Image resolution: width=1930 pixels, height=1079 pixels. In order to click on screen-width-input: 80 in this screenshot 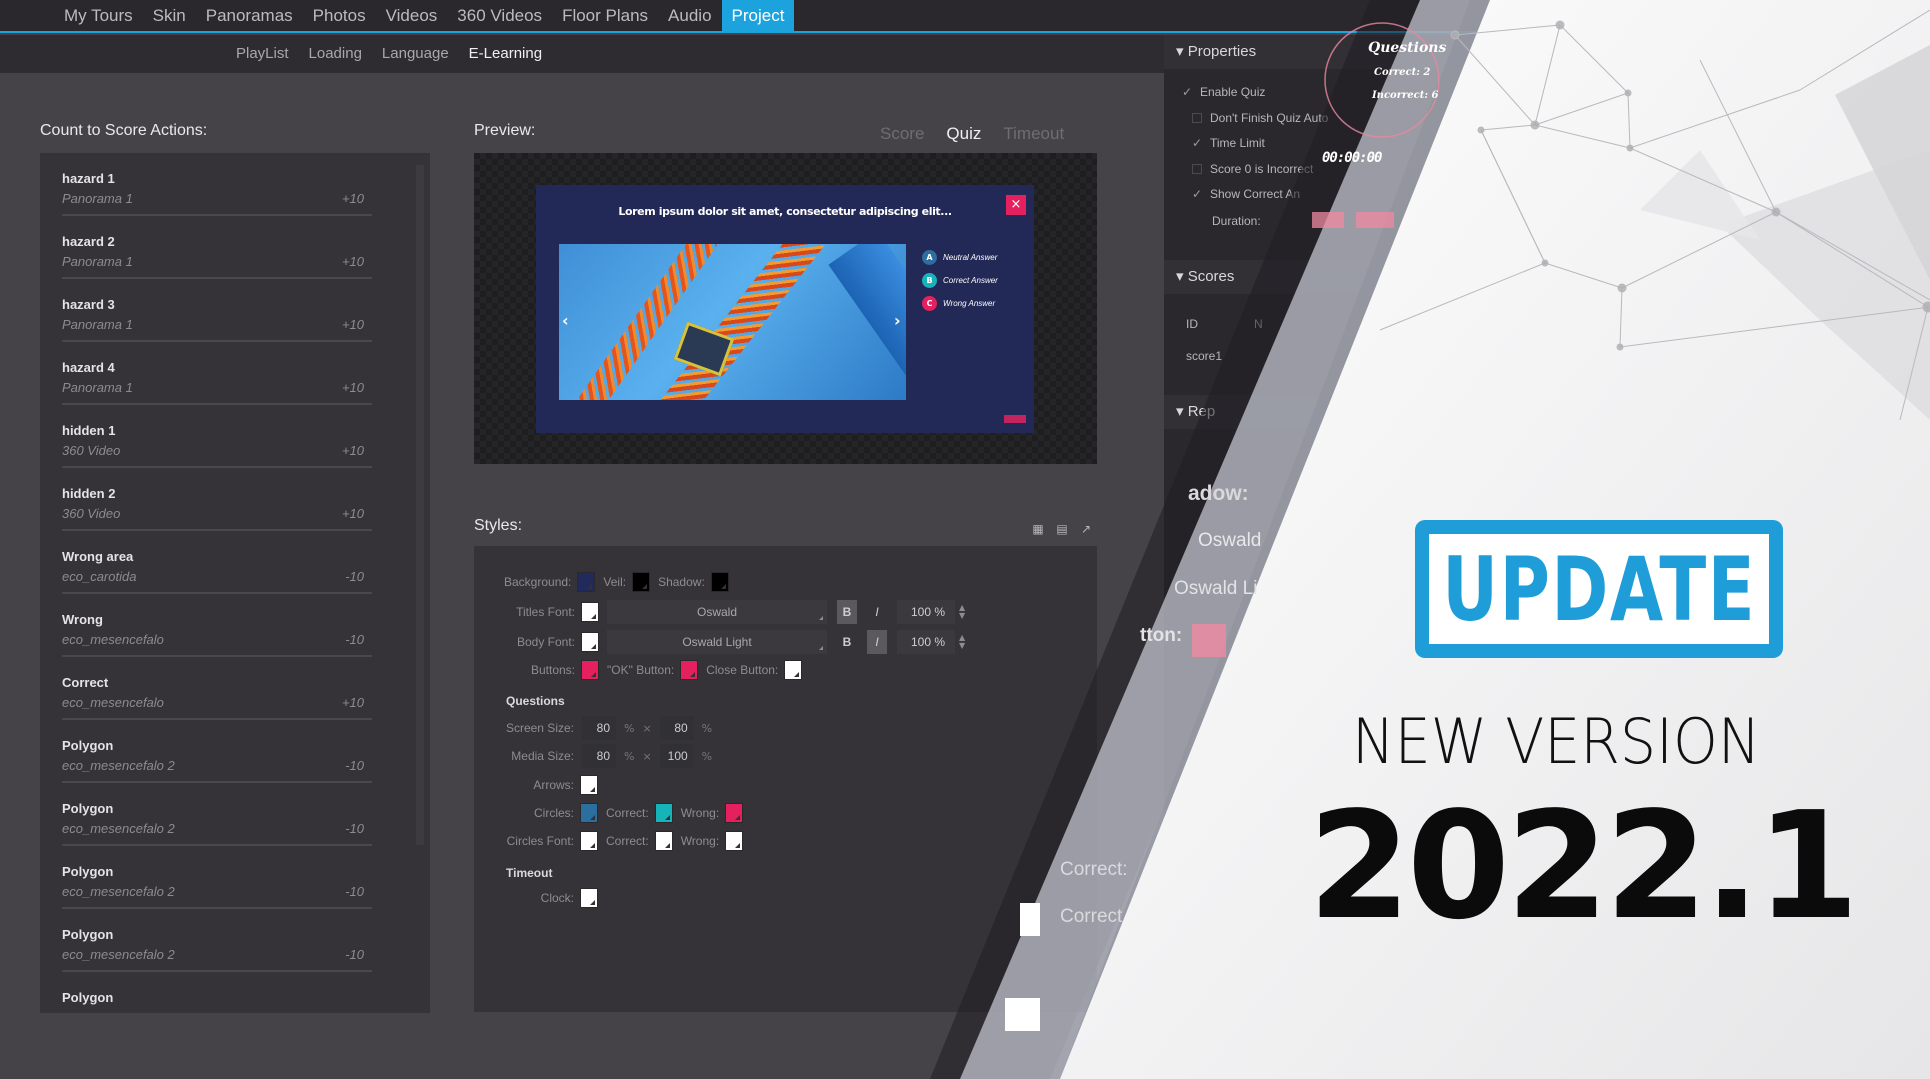, I will do `click(599, 728)`.